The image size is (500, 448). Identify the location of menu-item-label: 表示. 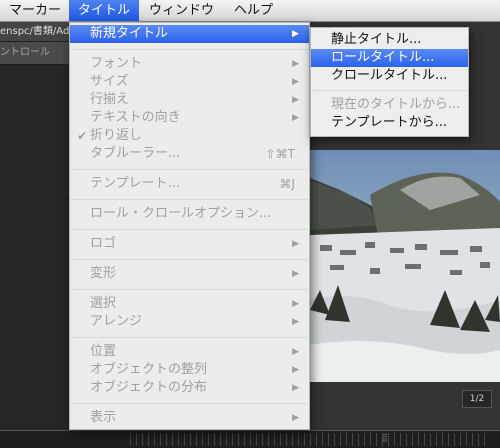
(103, 417).